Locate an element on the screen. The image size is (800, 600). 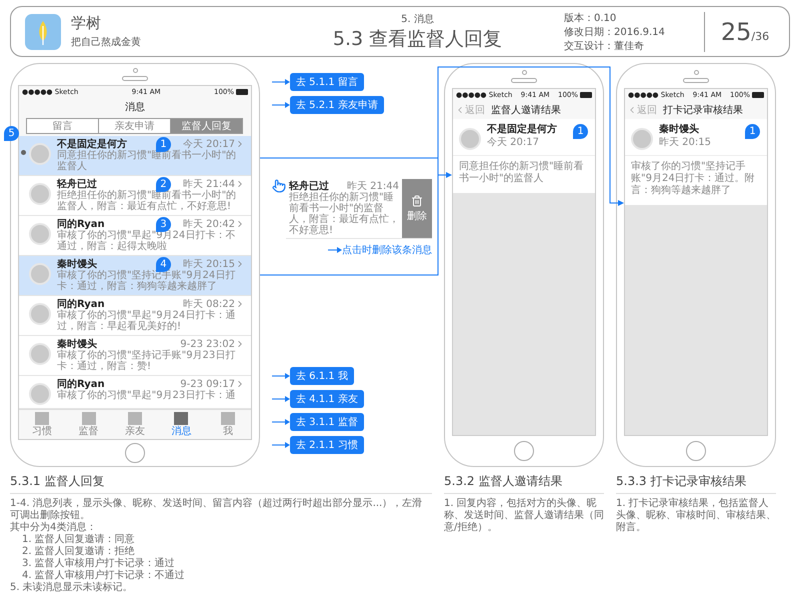
link-callout: 去 2.1.1 习惯 is located at coordinates (327, 445).